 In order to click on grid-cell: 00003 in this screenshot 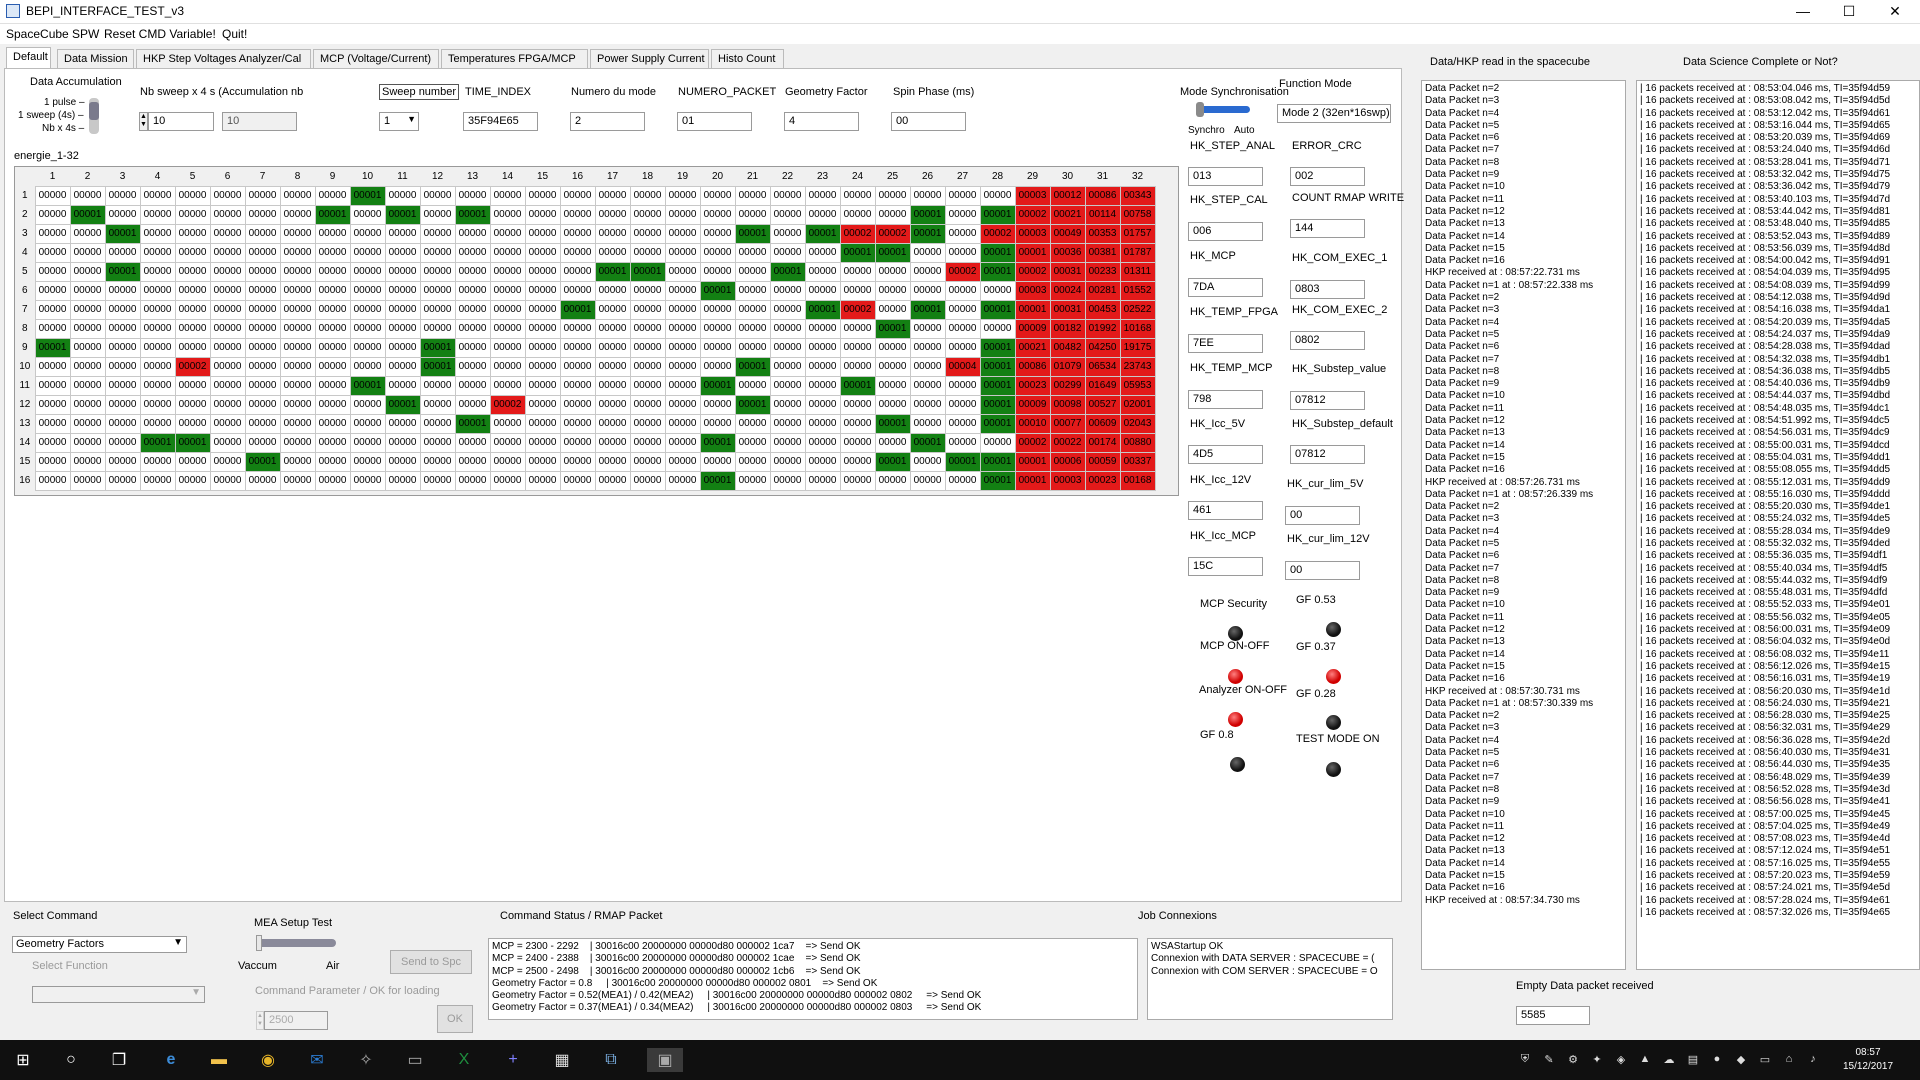, I will do `click(1032, 290)`.